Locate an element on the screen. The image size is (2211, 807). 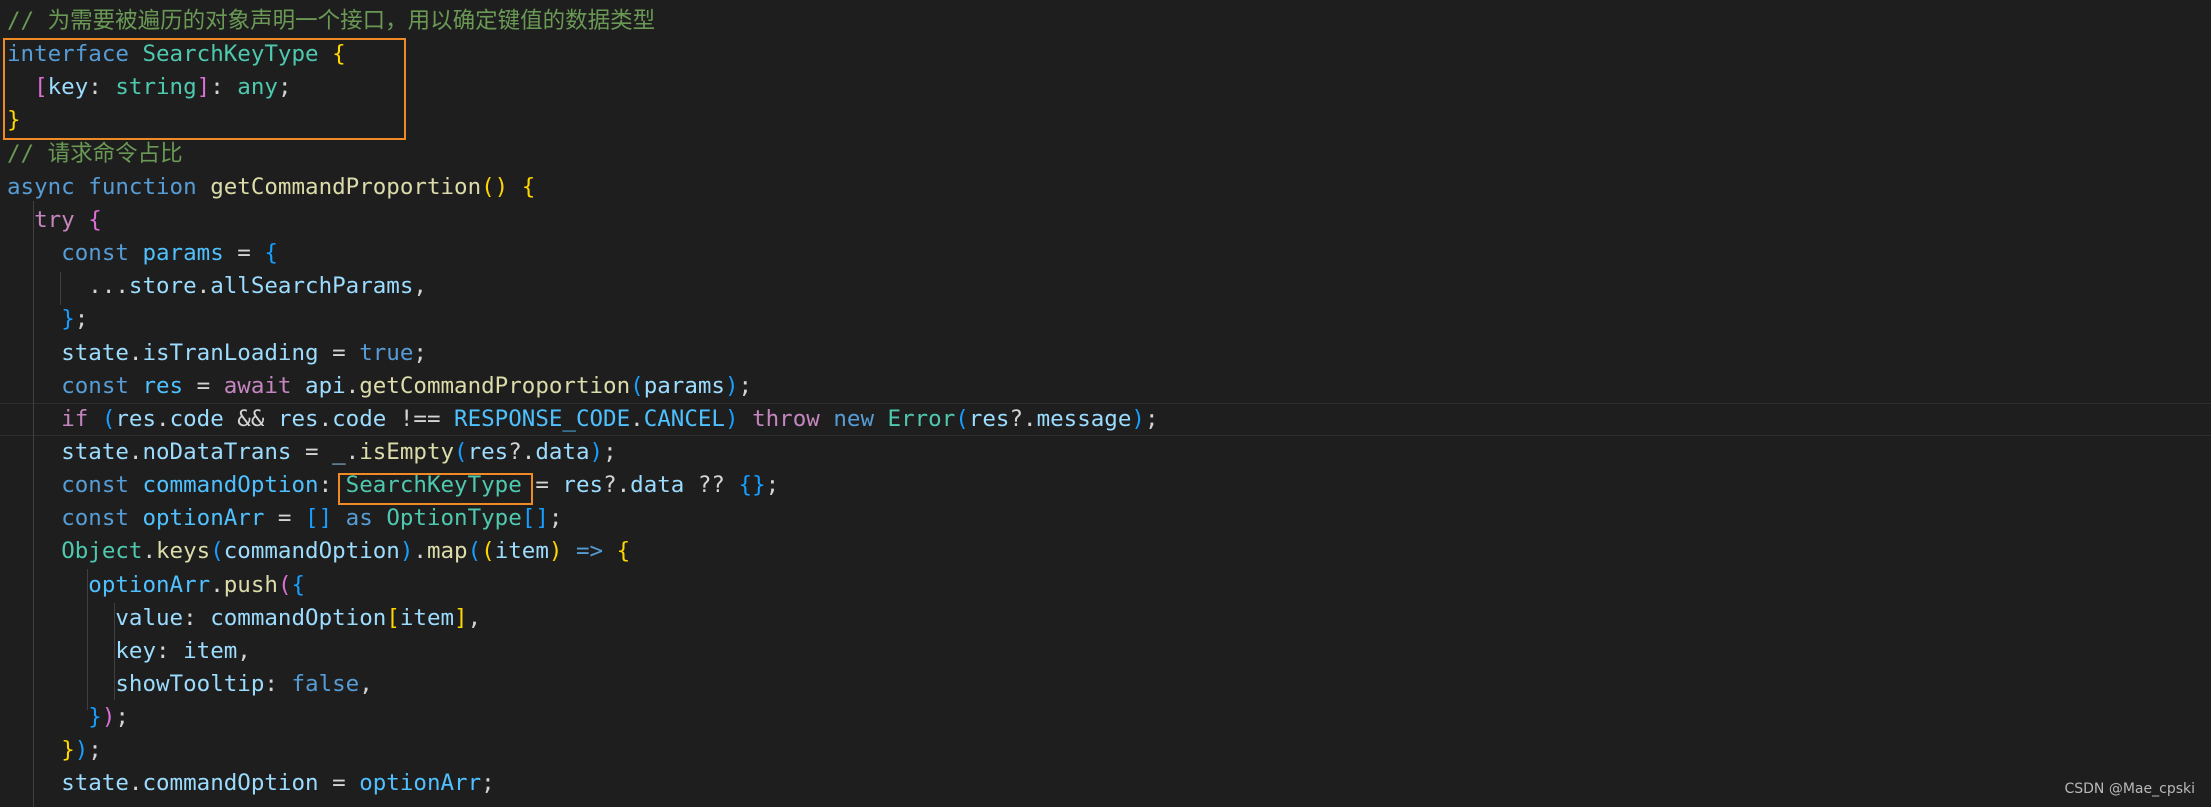
code-token: => is located at coordinates (589, 551).